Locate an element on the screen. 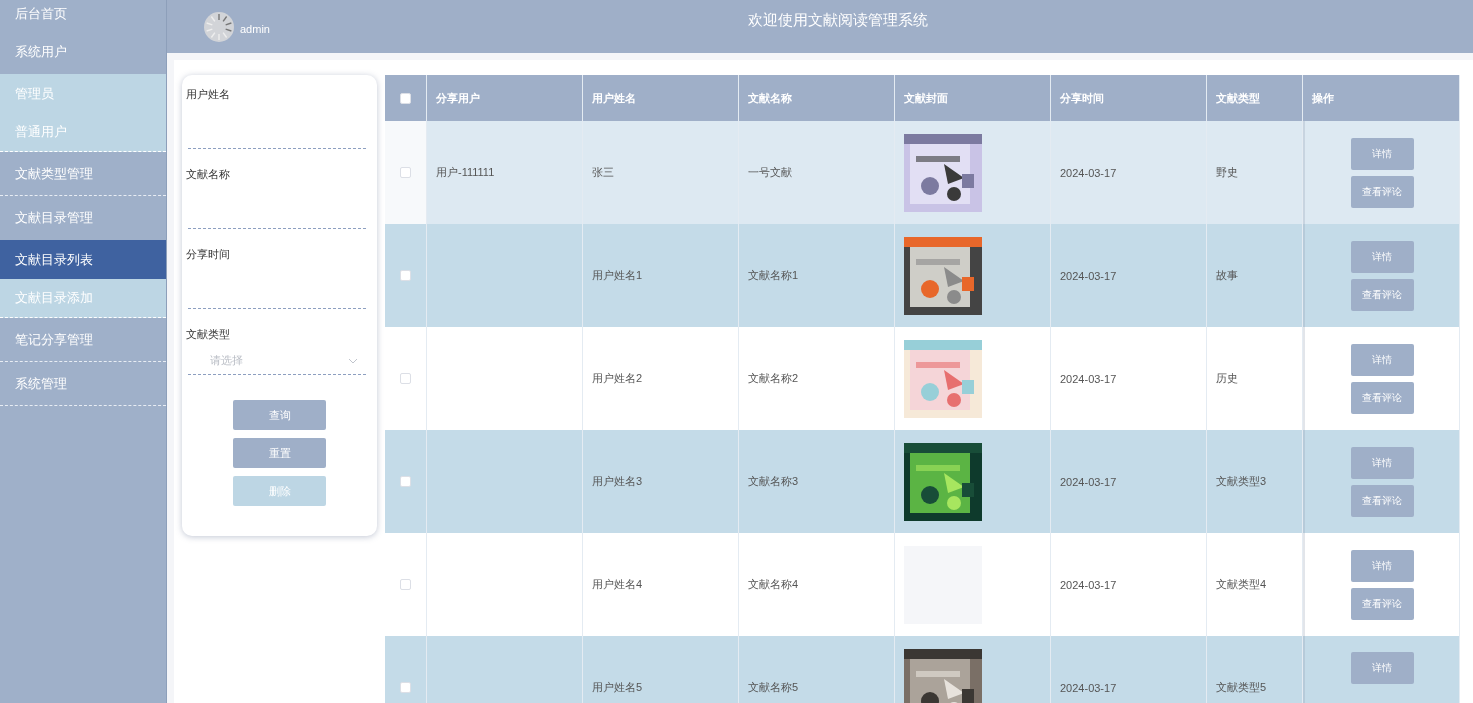 Image resolution: width=1473 pixels, height=703 pixels. table-cell: 文献名称3 is located at coordinates (773, 481).